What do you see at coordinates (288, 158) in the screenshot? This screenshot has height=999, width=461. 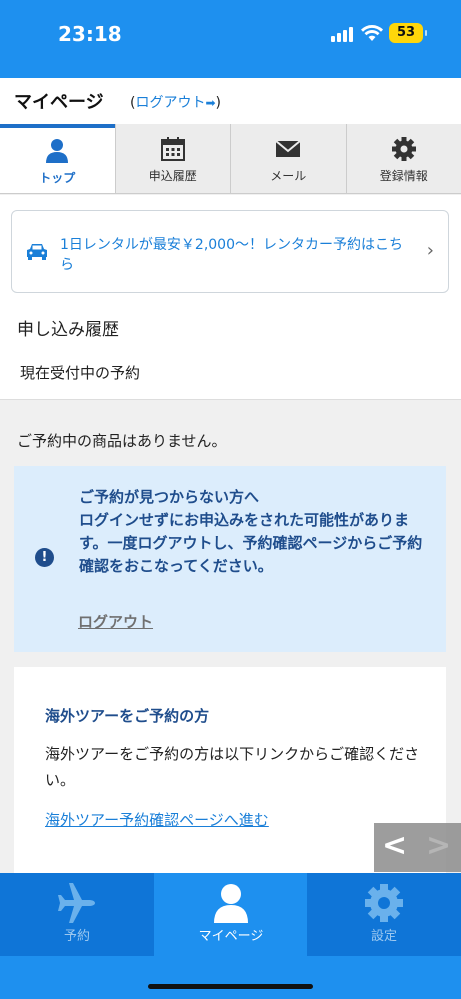 I see `tab-mail: メール` at bounding box center [288, 158].